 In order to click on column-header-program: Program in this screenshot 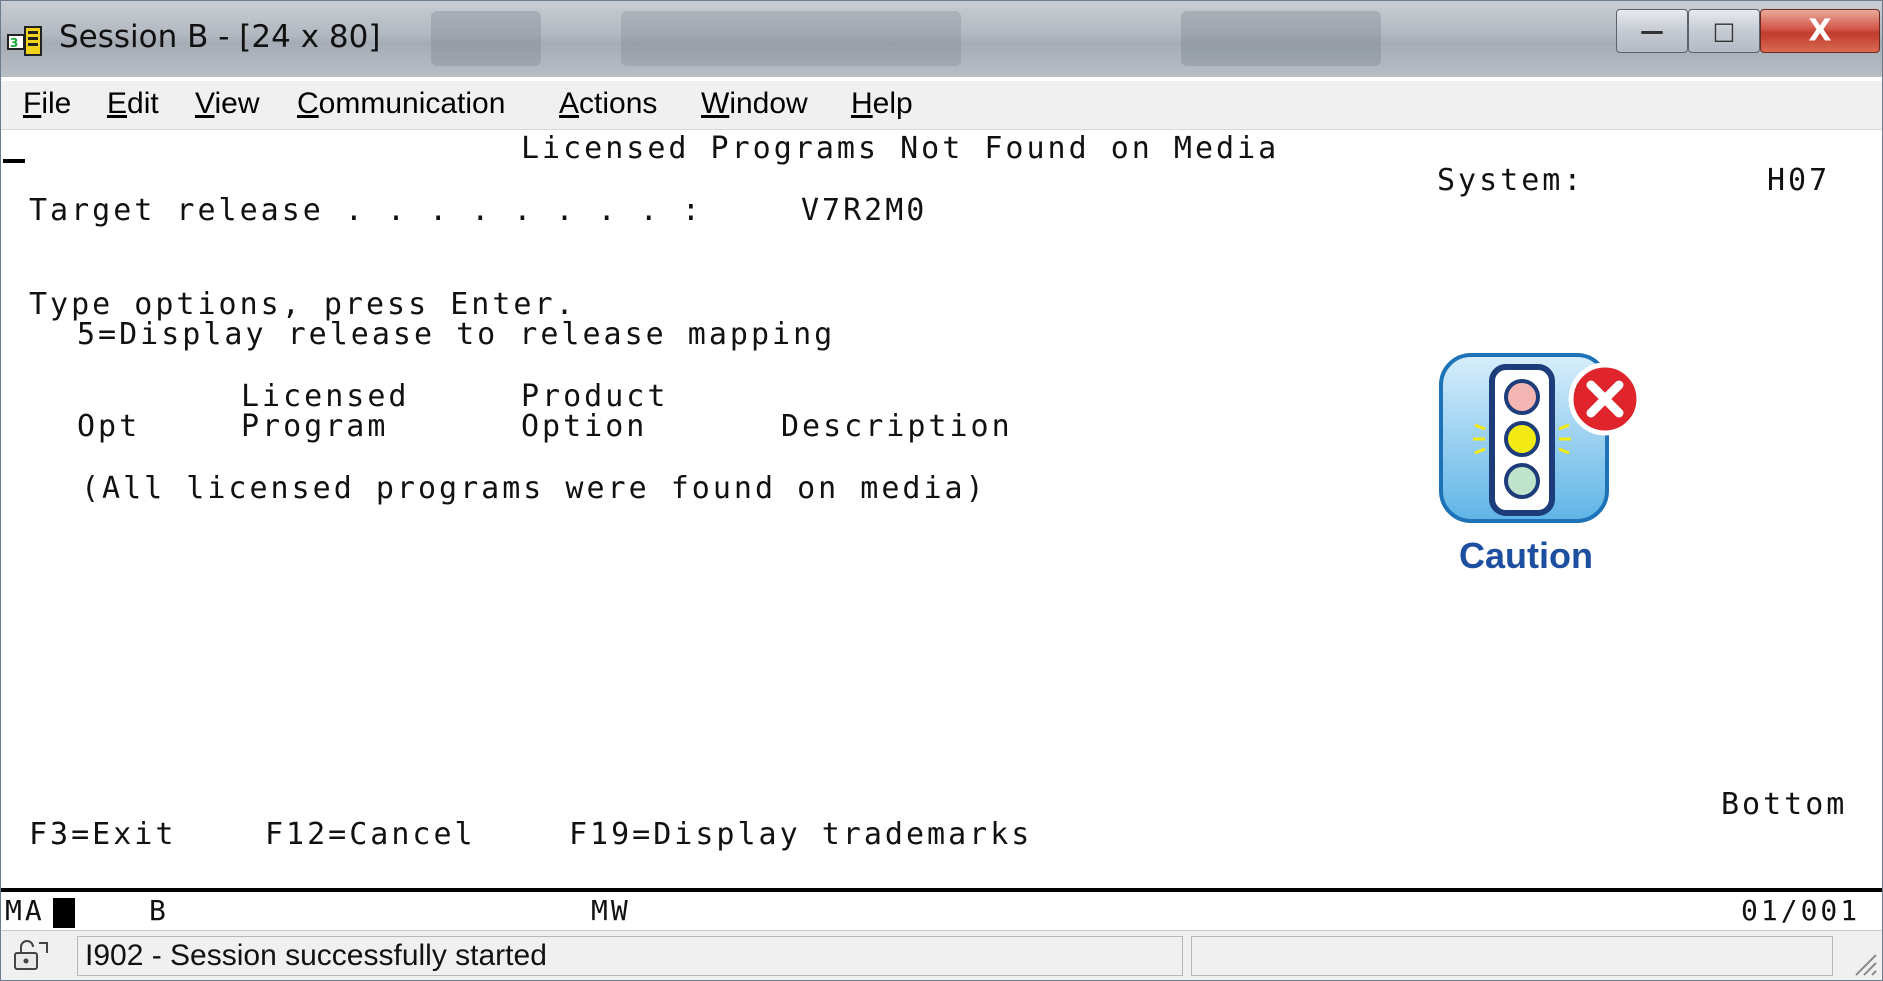, I will do `click(315, 426)`.